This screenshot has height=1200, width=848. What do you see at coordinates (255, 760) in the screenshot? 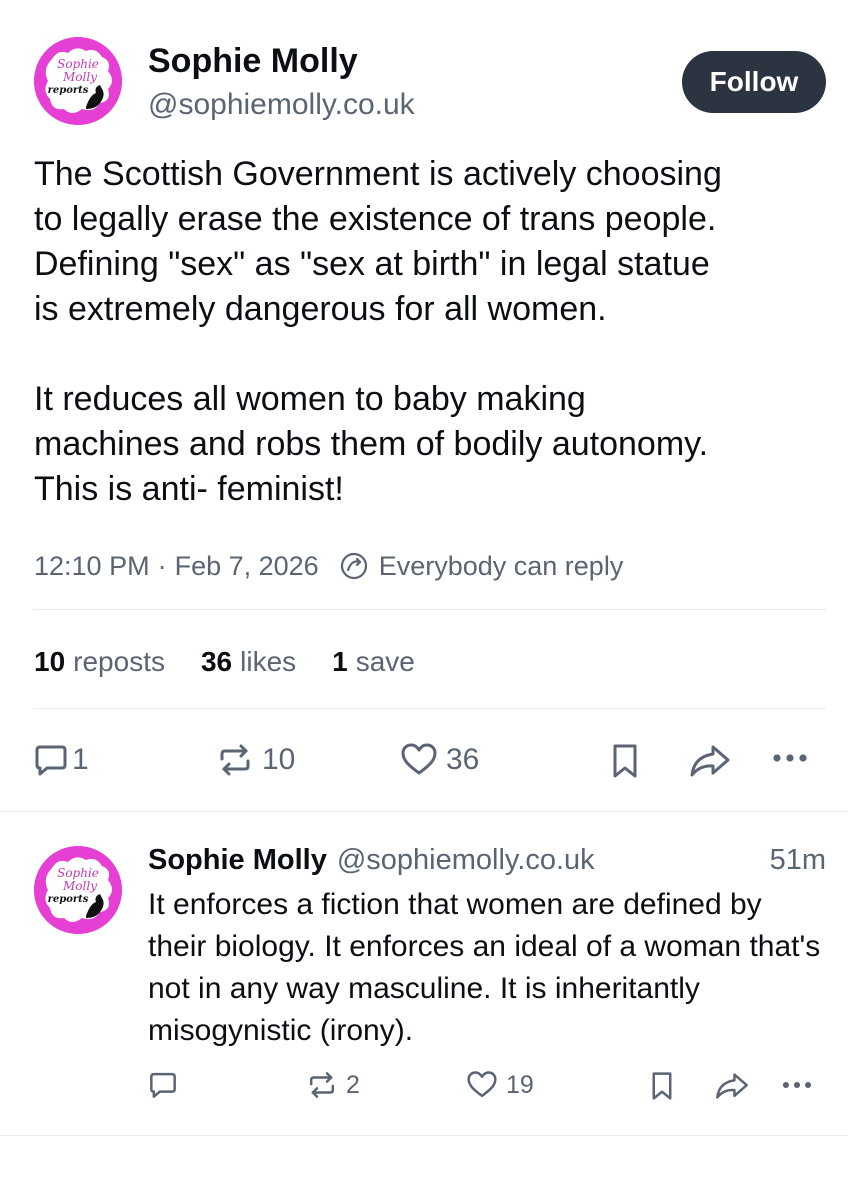
I see `repost-button: 10` at bounding box center [255, 760].